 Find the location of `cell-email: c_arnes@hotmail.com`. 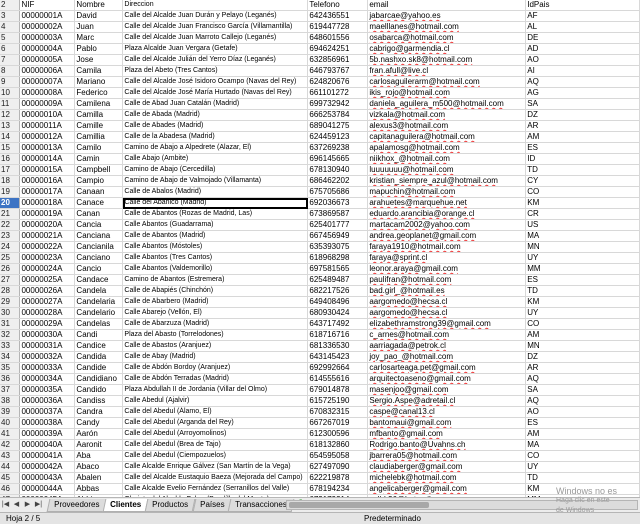

cell-email: c_arnes@hotmail.com is located at coordinates (447, 335).